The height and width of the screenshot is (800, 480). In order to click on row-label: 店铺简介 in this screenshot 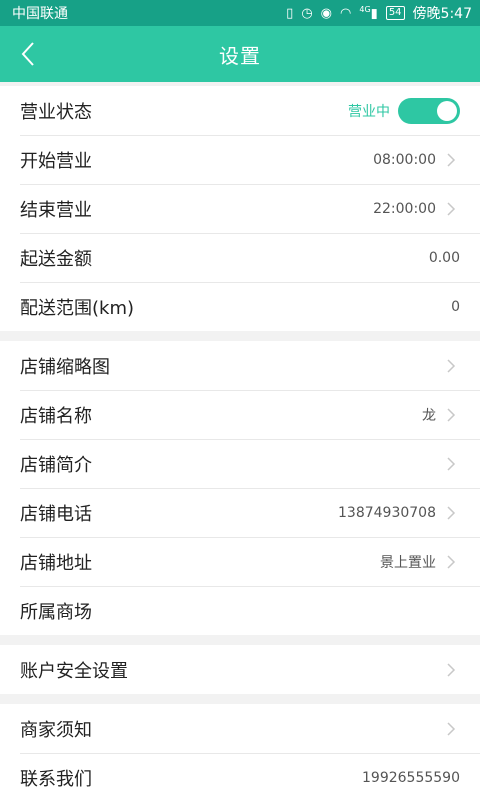, I will do `click(56, 465)`.